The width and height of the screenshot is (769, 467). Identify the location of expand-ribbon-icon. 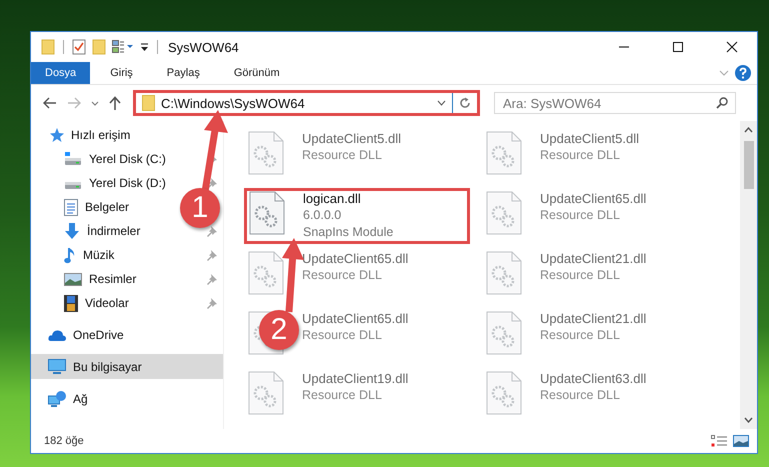
(724, 73).